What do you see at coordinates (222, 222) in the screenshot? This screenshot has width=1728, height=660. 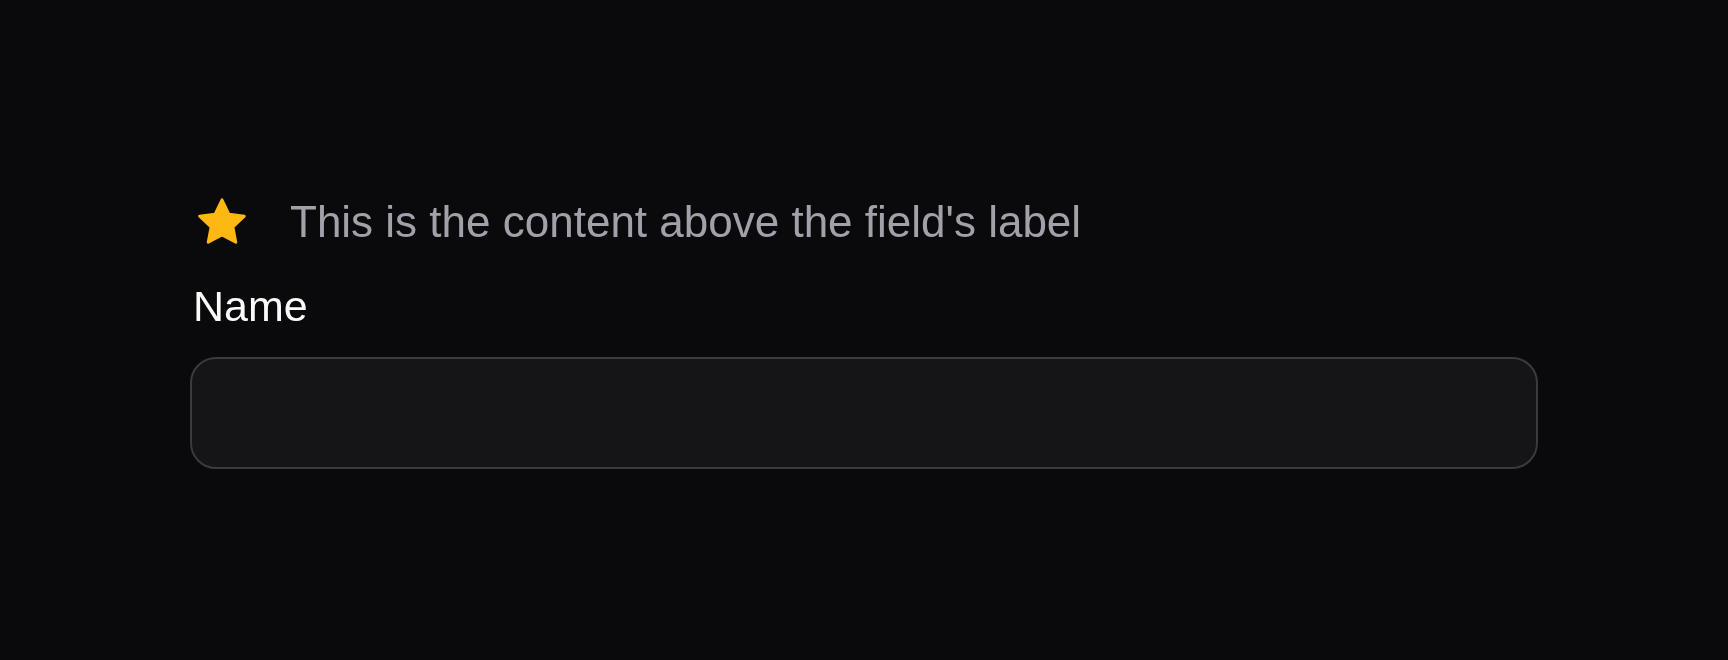 I see `star-icon` at bounding box center [222, 222].